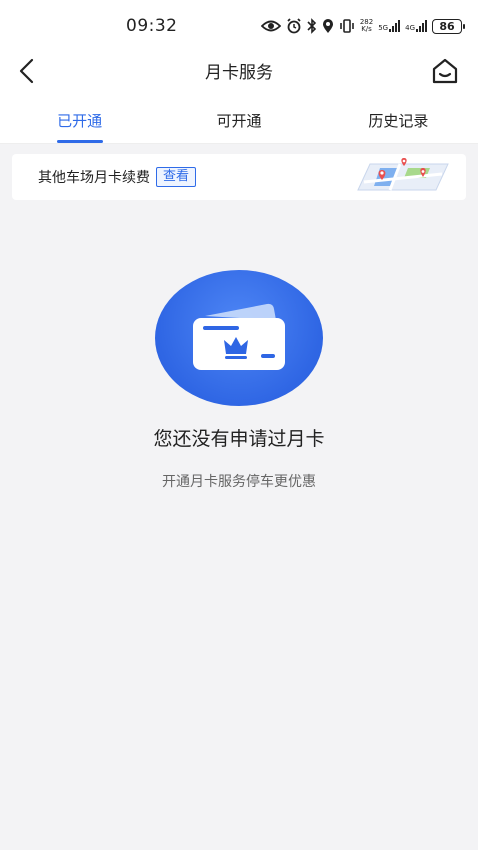 Image resolution: width=478 pixels, height=850 pixels. I want to click on tab-available: 可开通, so click(238, 120).